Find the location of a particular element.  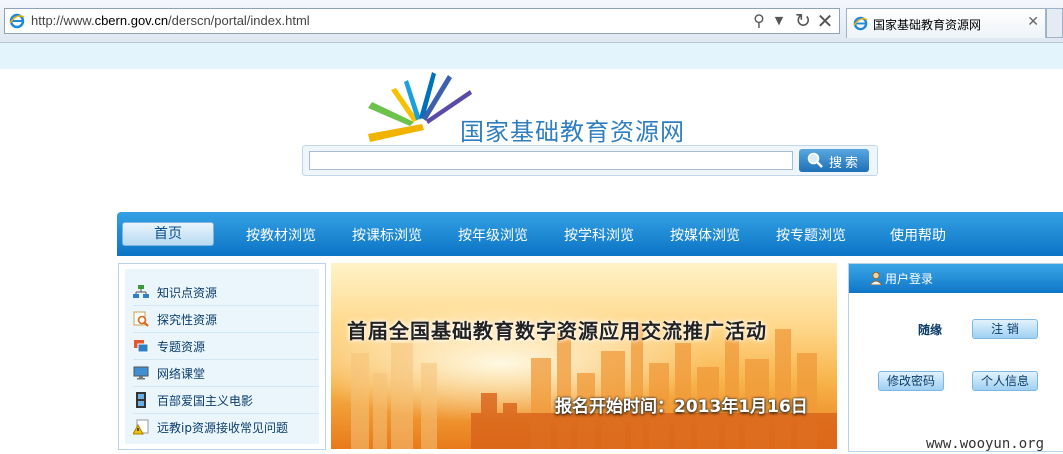

nav-item-textbook: 按教材浏览 is located at coordinates (281, 235).